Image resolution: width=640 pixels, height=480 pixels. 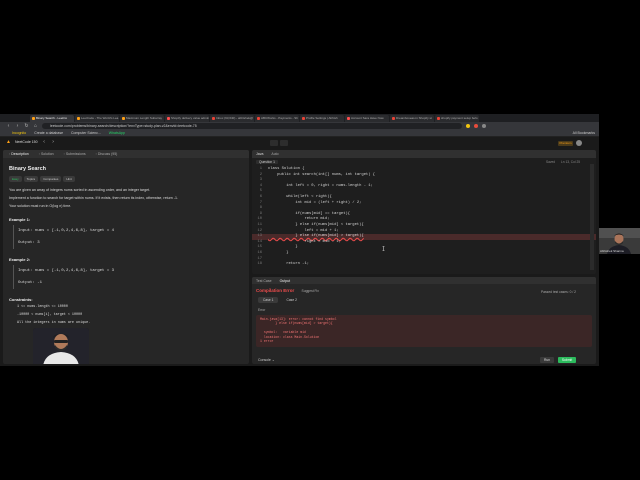 I want to click on browser-tab: Shopify delivery value admin, so click(x=187, y=118).